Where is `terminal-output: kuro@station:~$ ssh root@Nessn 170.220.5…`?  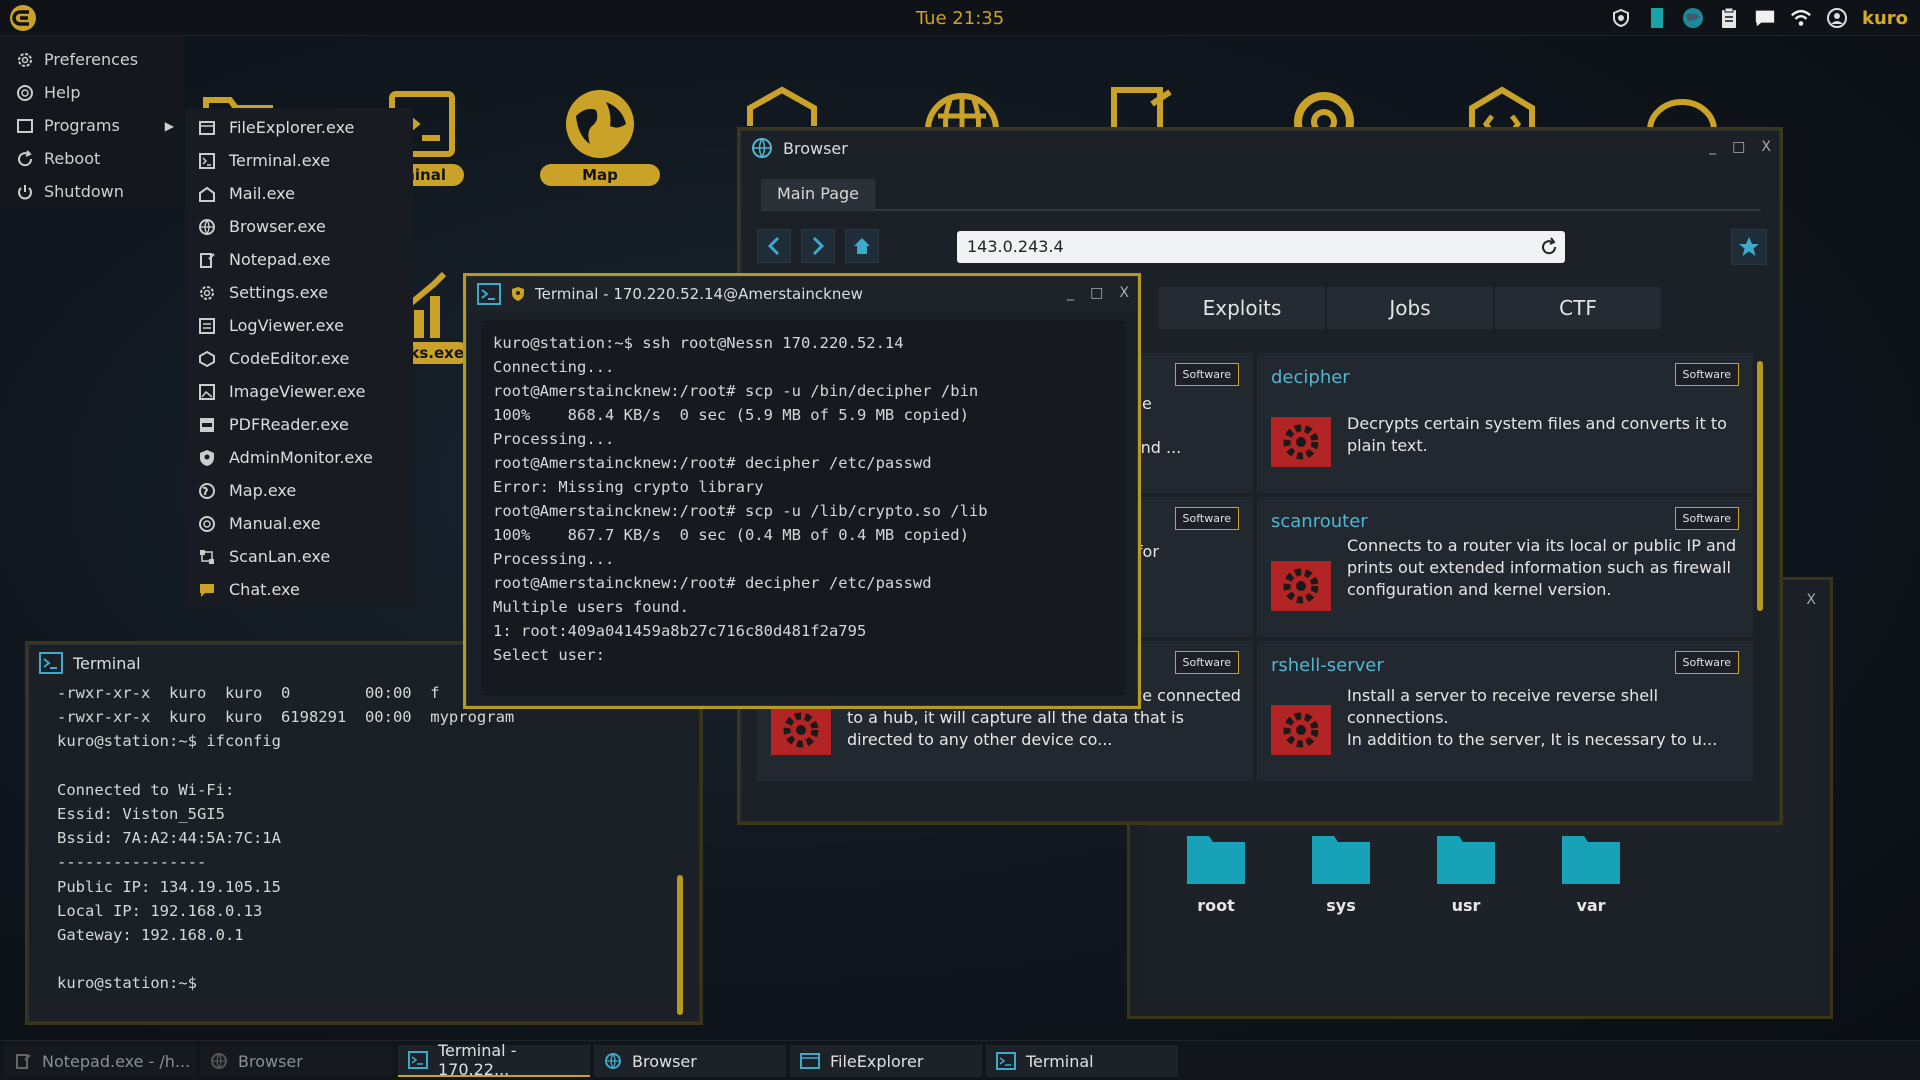
terminal-output: kuro@station:~$ ssh root@Nessn 170.220.5… is located at coordinates (803, 508).